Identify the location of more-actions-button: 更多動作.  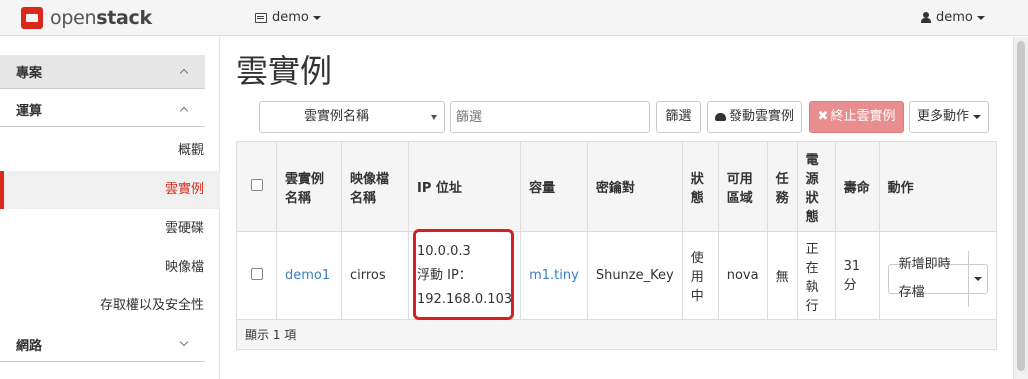
(949, 117).